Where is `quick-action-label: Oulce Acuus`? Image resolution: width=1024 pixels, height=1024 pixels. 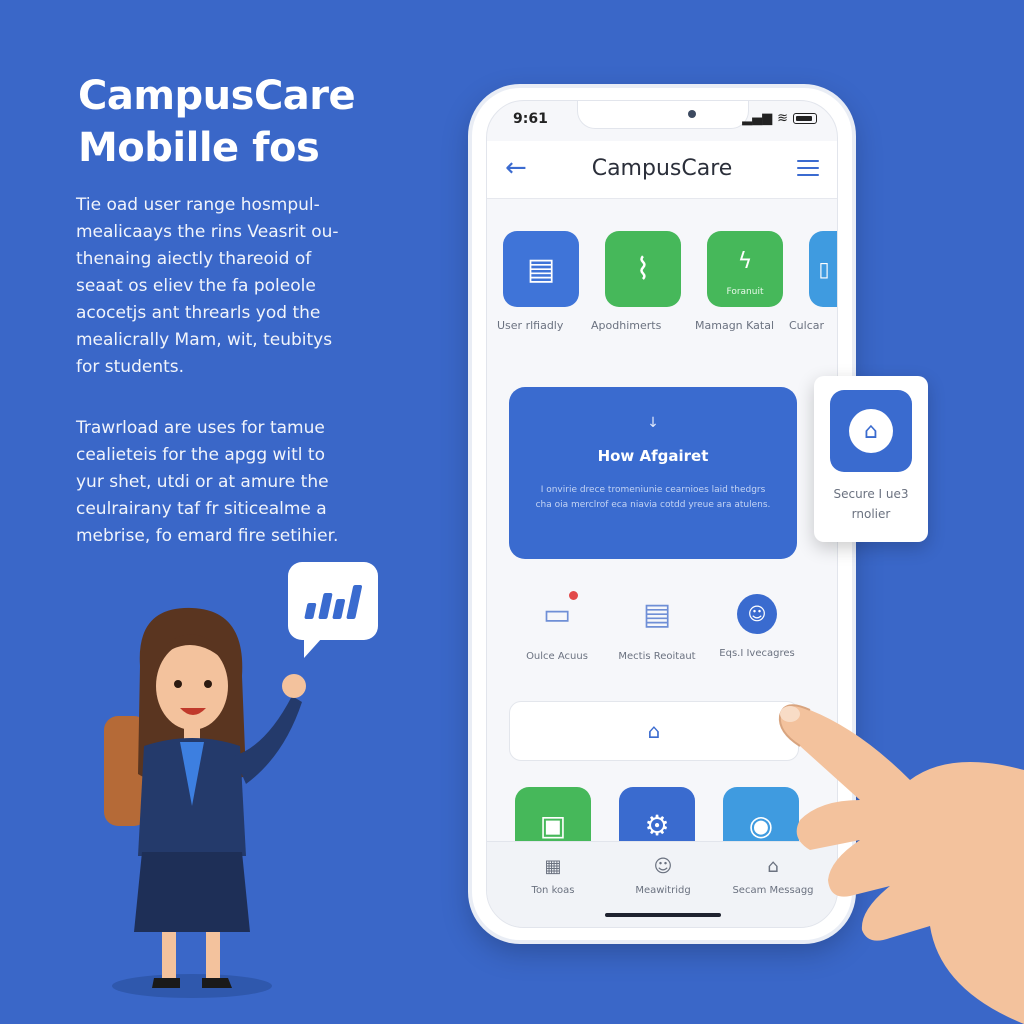
quick-action-label: Oulce Acuus is located at coordinates (557, 656).